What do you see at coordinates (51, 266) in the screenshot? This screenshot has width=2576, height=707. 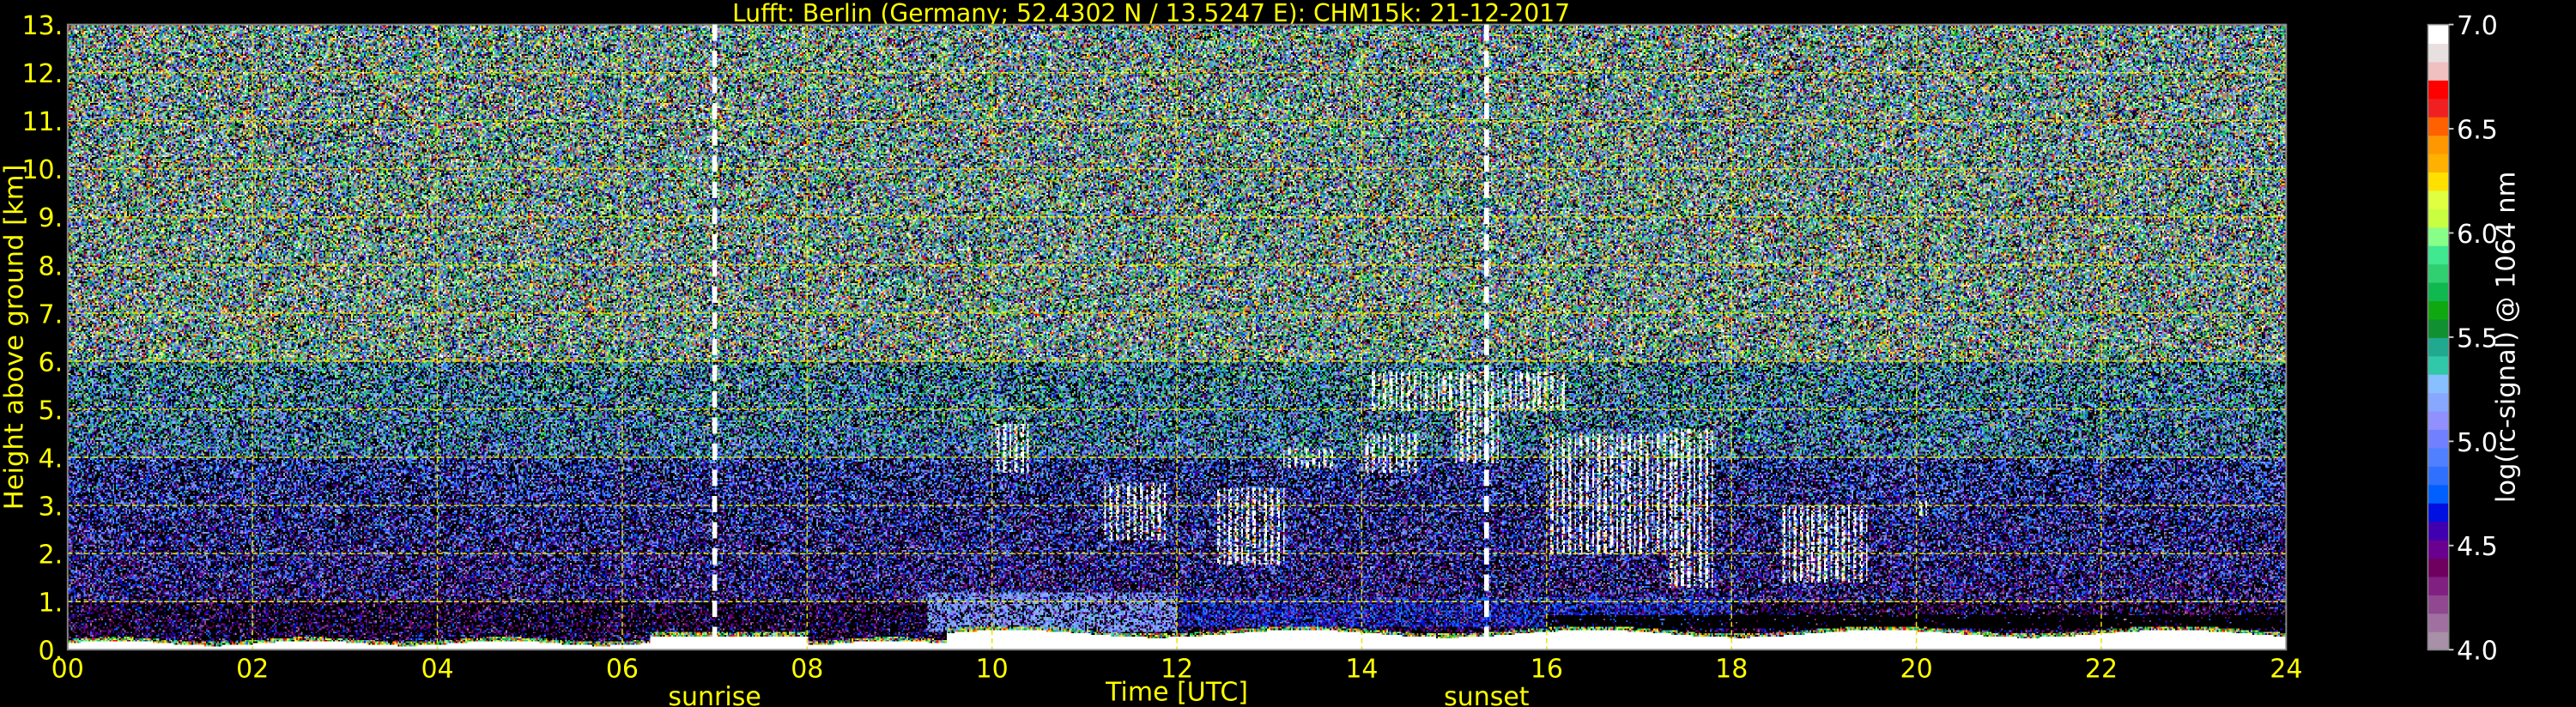 I see `y-tick-label: 8.` at bounding box center [51, 266].